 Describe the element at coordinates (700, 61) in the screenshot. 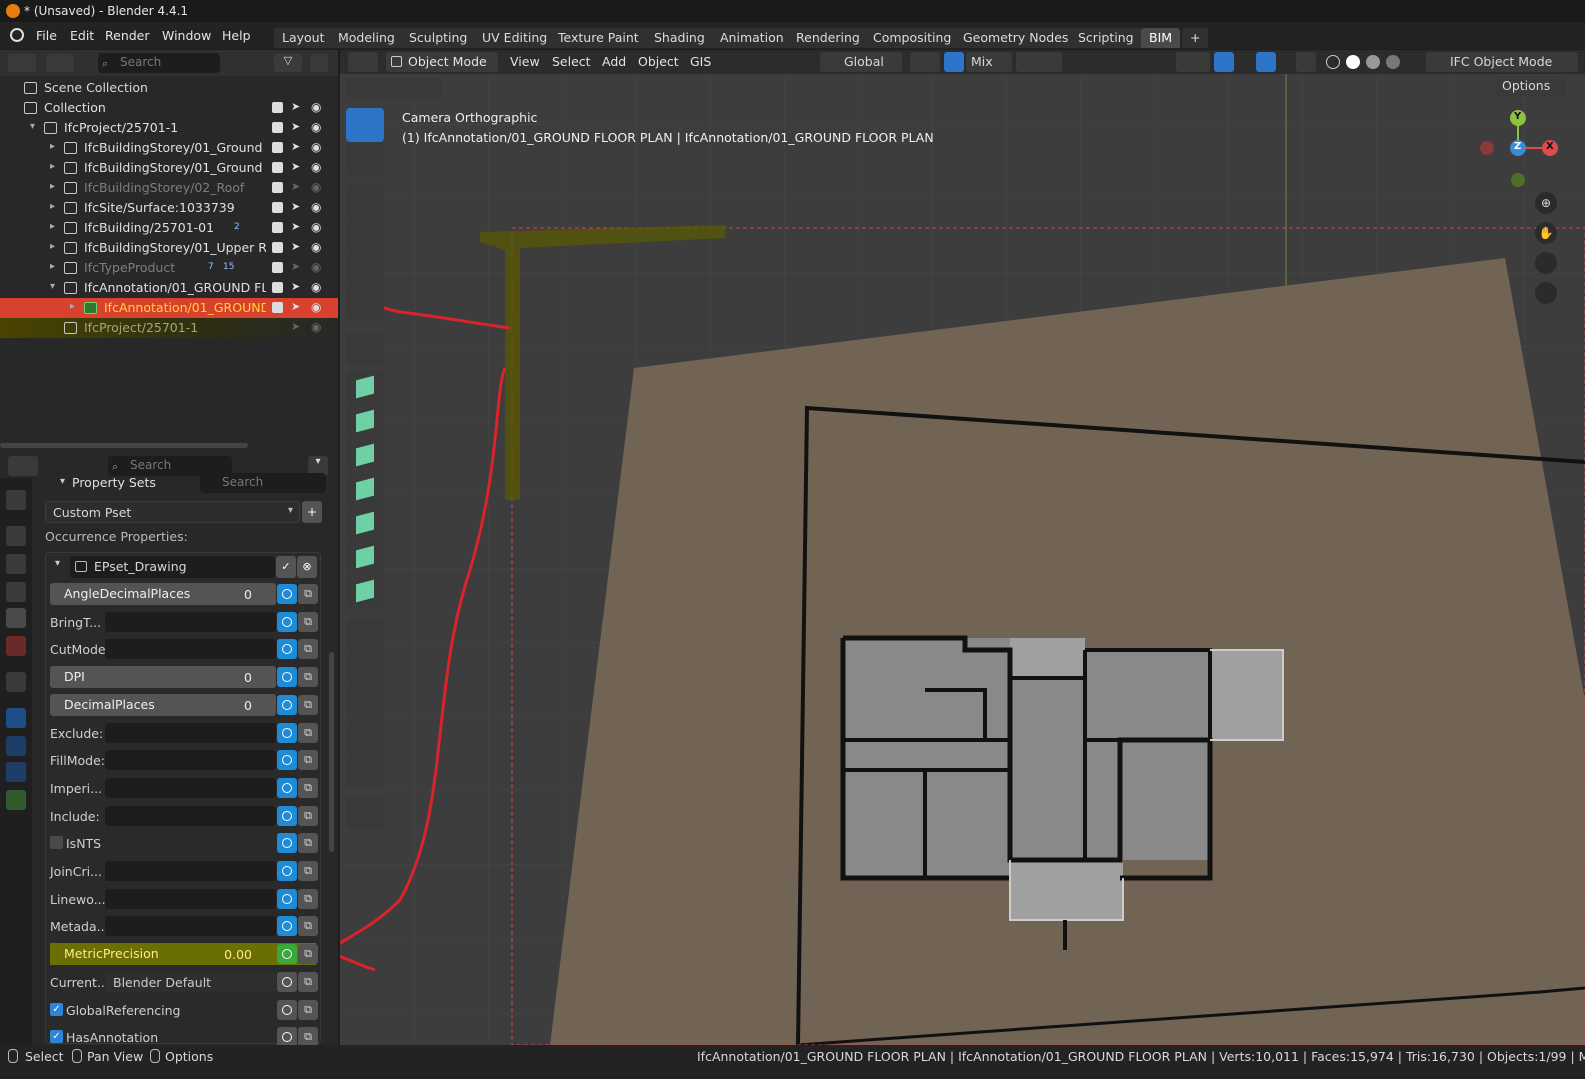

I see `viewport-menu-gis: GIS` at that location.